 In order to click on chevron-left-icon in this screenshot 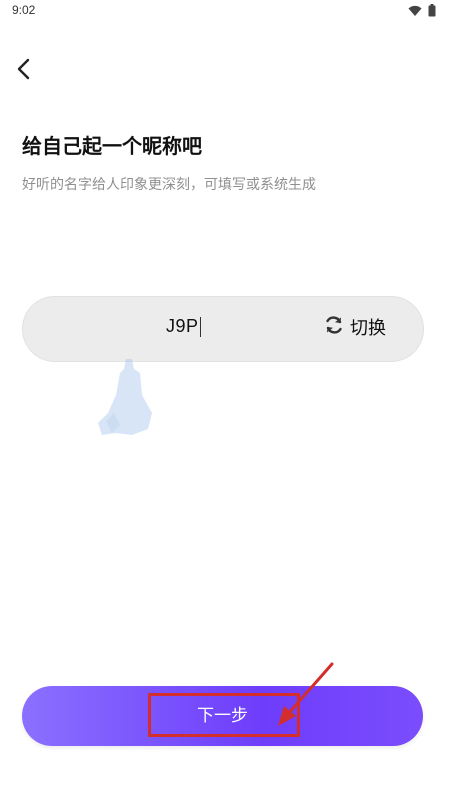, I will do `click(25, 72)`.